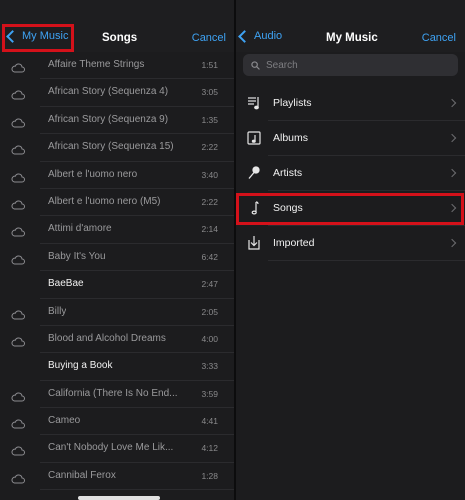 This screenshot has height=500, width=465. What do you see at coordinates (209, 421) in the screenshot?
I see `song-duration: 4:41` at bounding box center [209, 421].